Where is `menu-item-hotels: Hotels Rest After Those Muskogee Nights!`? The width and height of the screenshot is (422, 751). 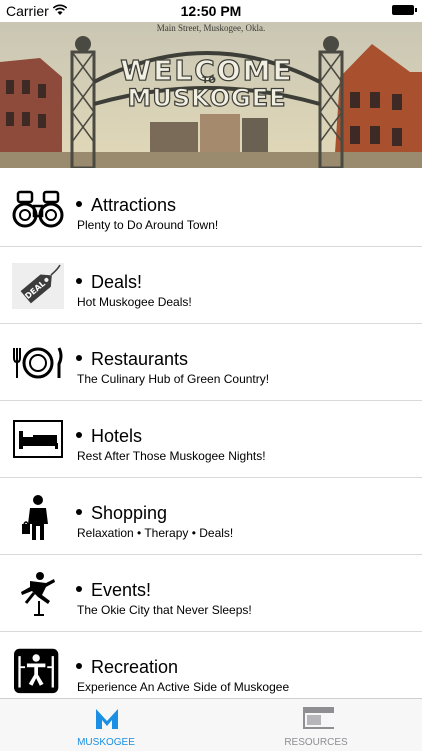 menu-item-hotels: Hotels Rest After Those Muskogee Nights! is located at coordinates (211, 439).